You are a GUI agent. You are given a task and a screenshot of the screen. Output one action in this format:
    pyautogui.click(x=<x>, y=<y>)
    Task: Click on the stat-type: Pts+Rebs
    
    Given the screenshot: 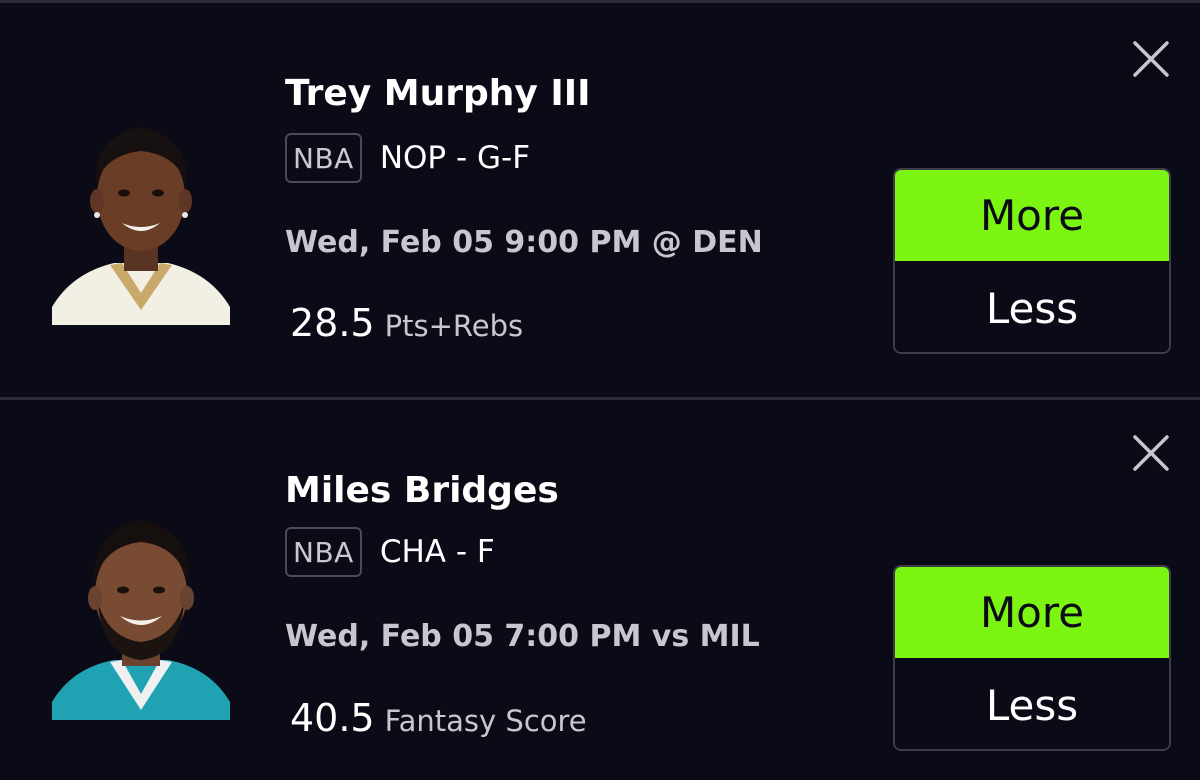 What is the action you would take?
    pyautogui.click(x=454, y=326)
    